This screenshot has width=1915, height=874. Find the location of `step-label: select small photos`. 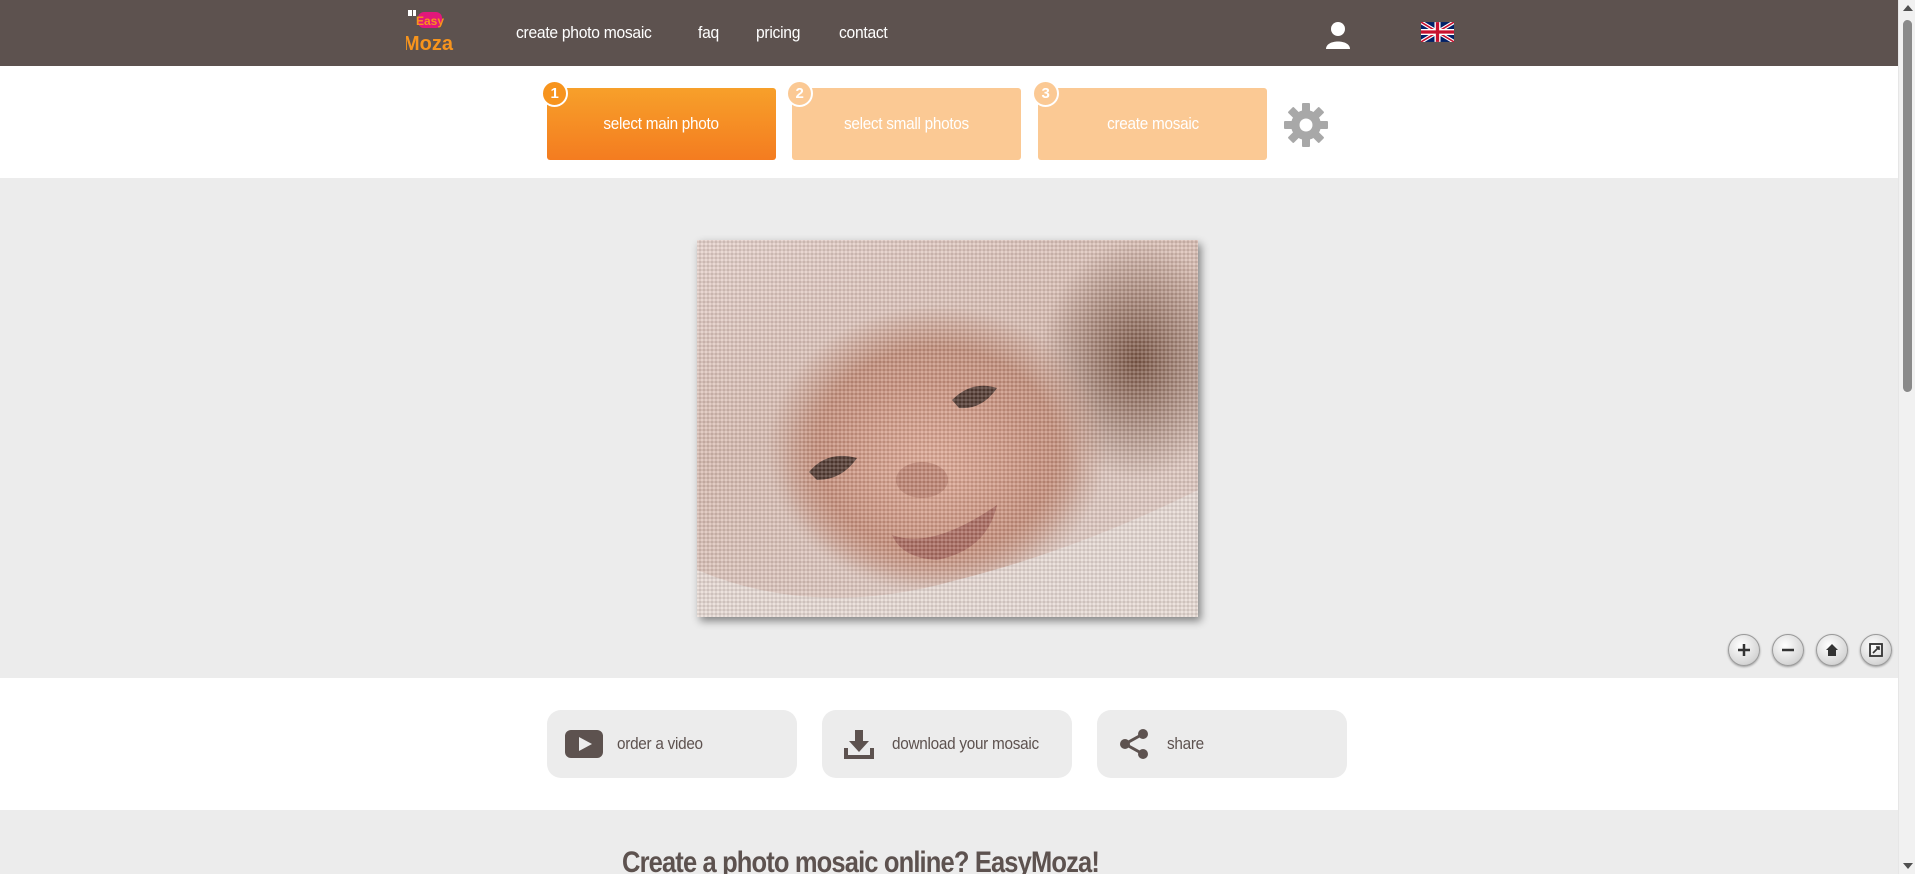

step-label: select small photos is located at coordinates (906, 123).